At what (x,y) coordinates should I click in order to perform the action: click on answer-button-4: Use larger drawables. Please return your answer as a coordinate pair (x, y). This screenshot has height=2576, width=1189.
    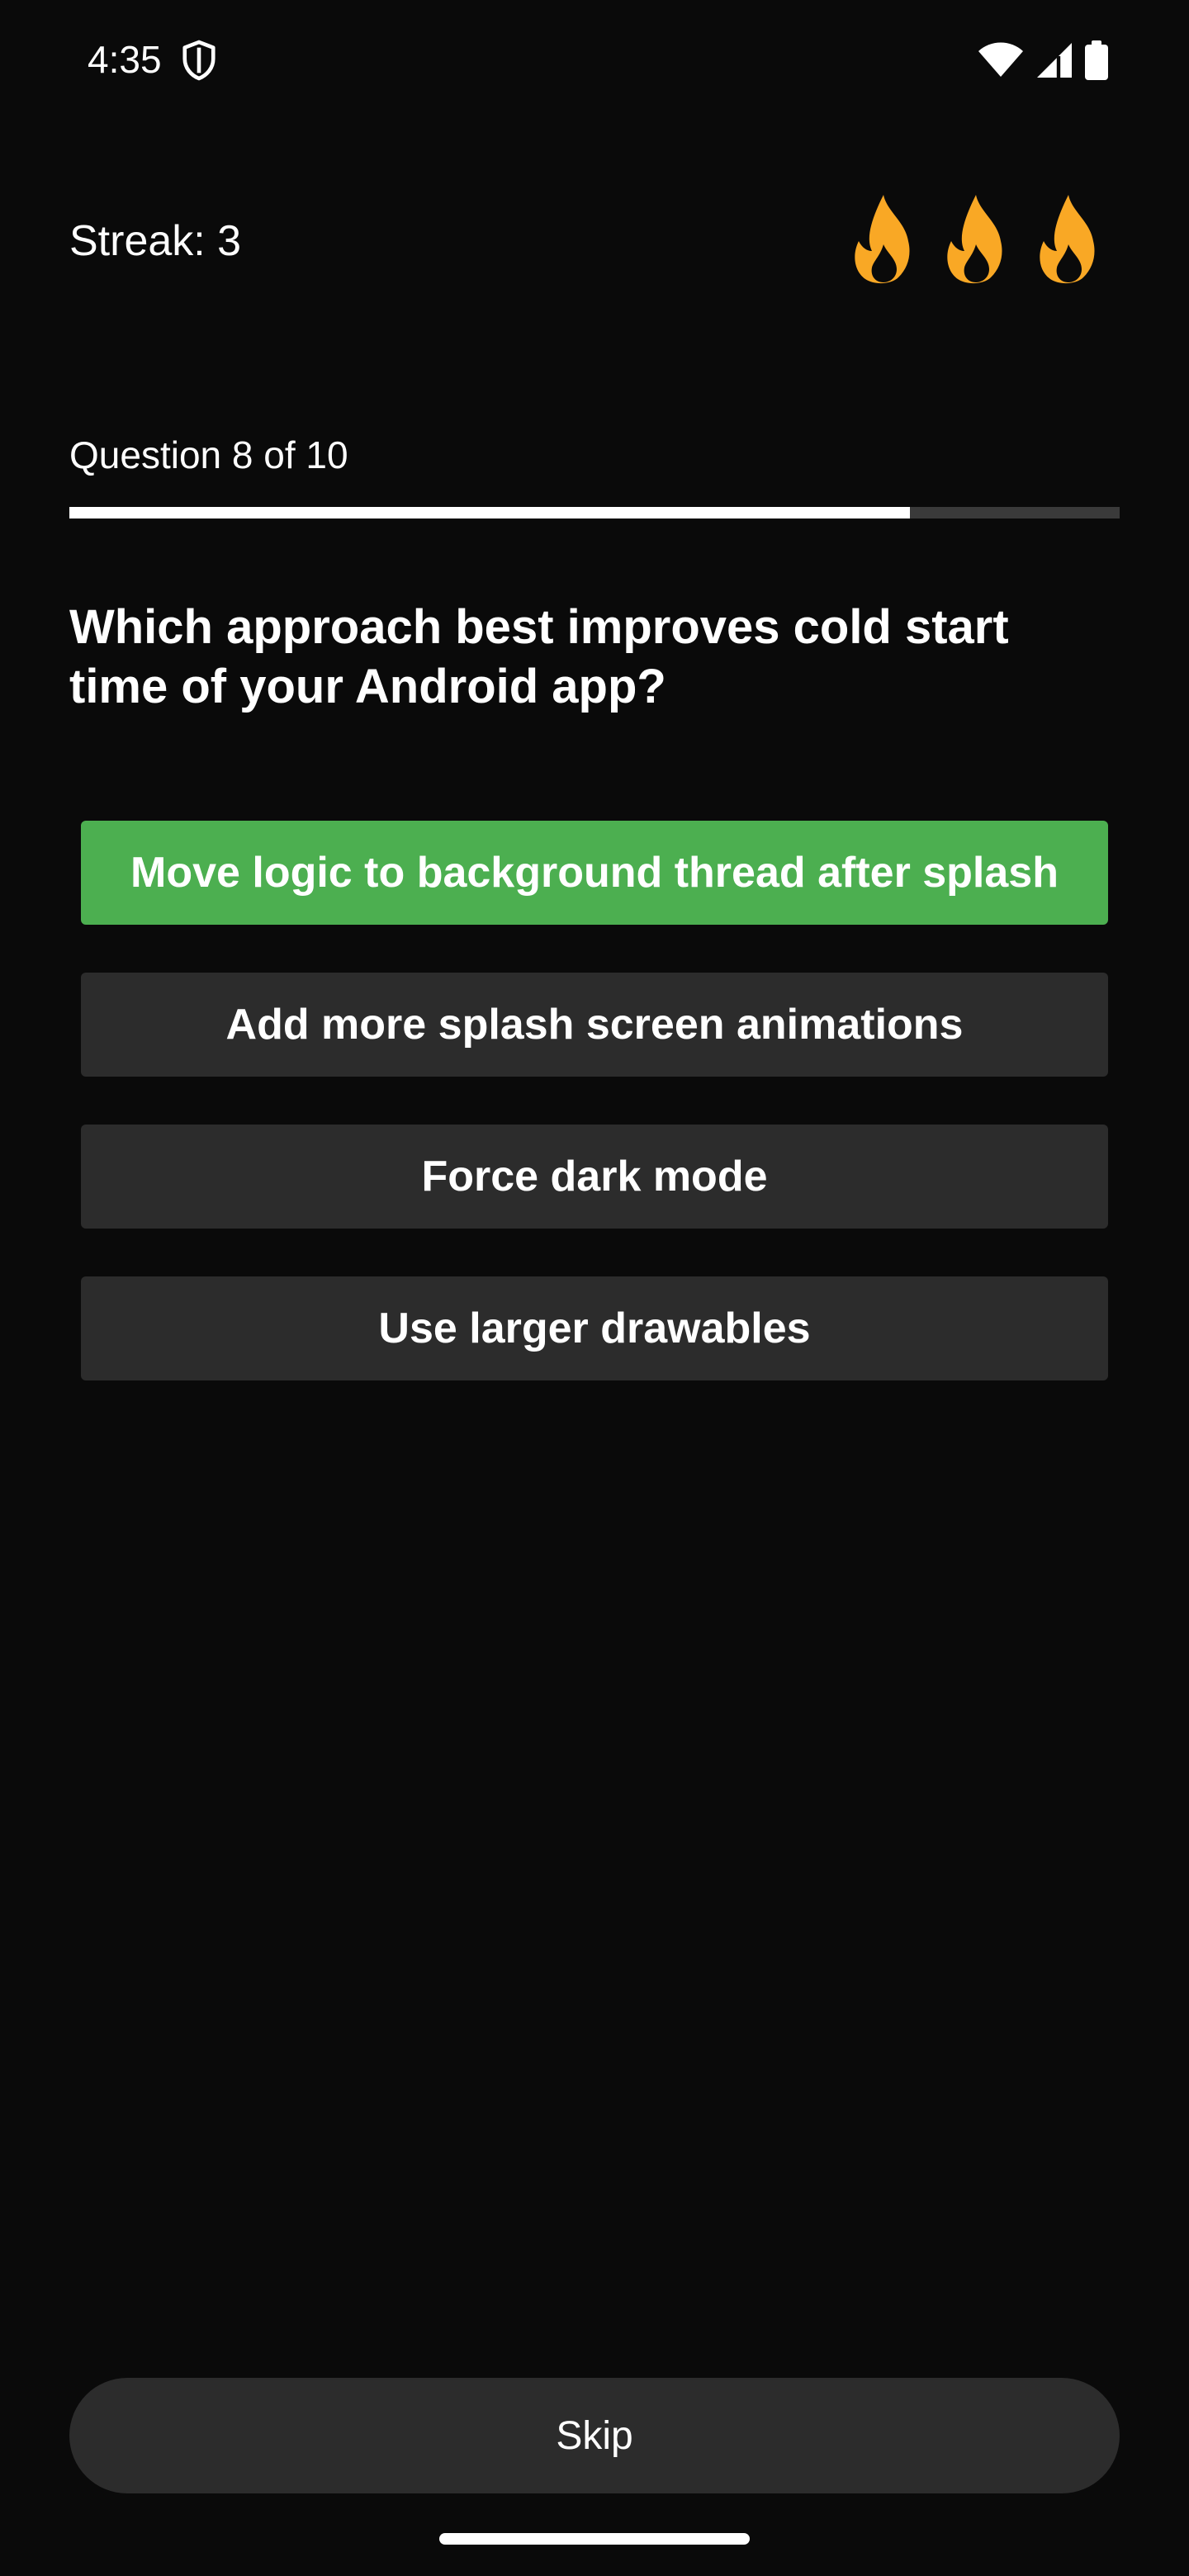
    Looking at the image, I should click on (594, 1328).